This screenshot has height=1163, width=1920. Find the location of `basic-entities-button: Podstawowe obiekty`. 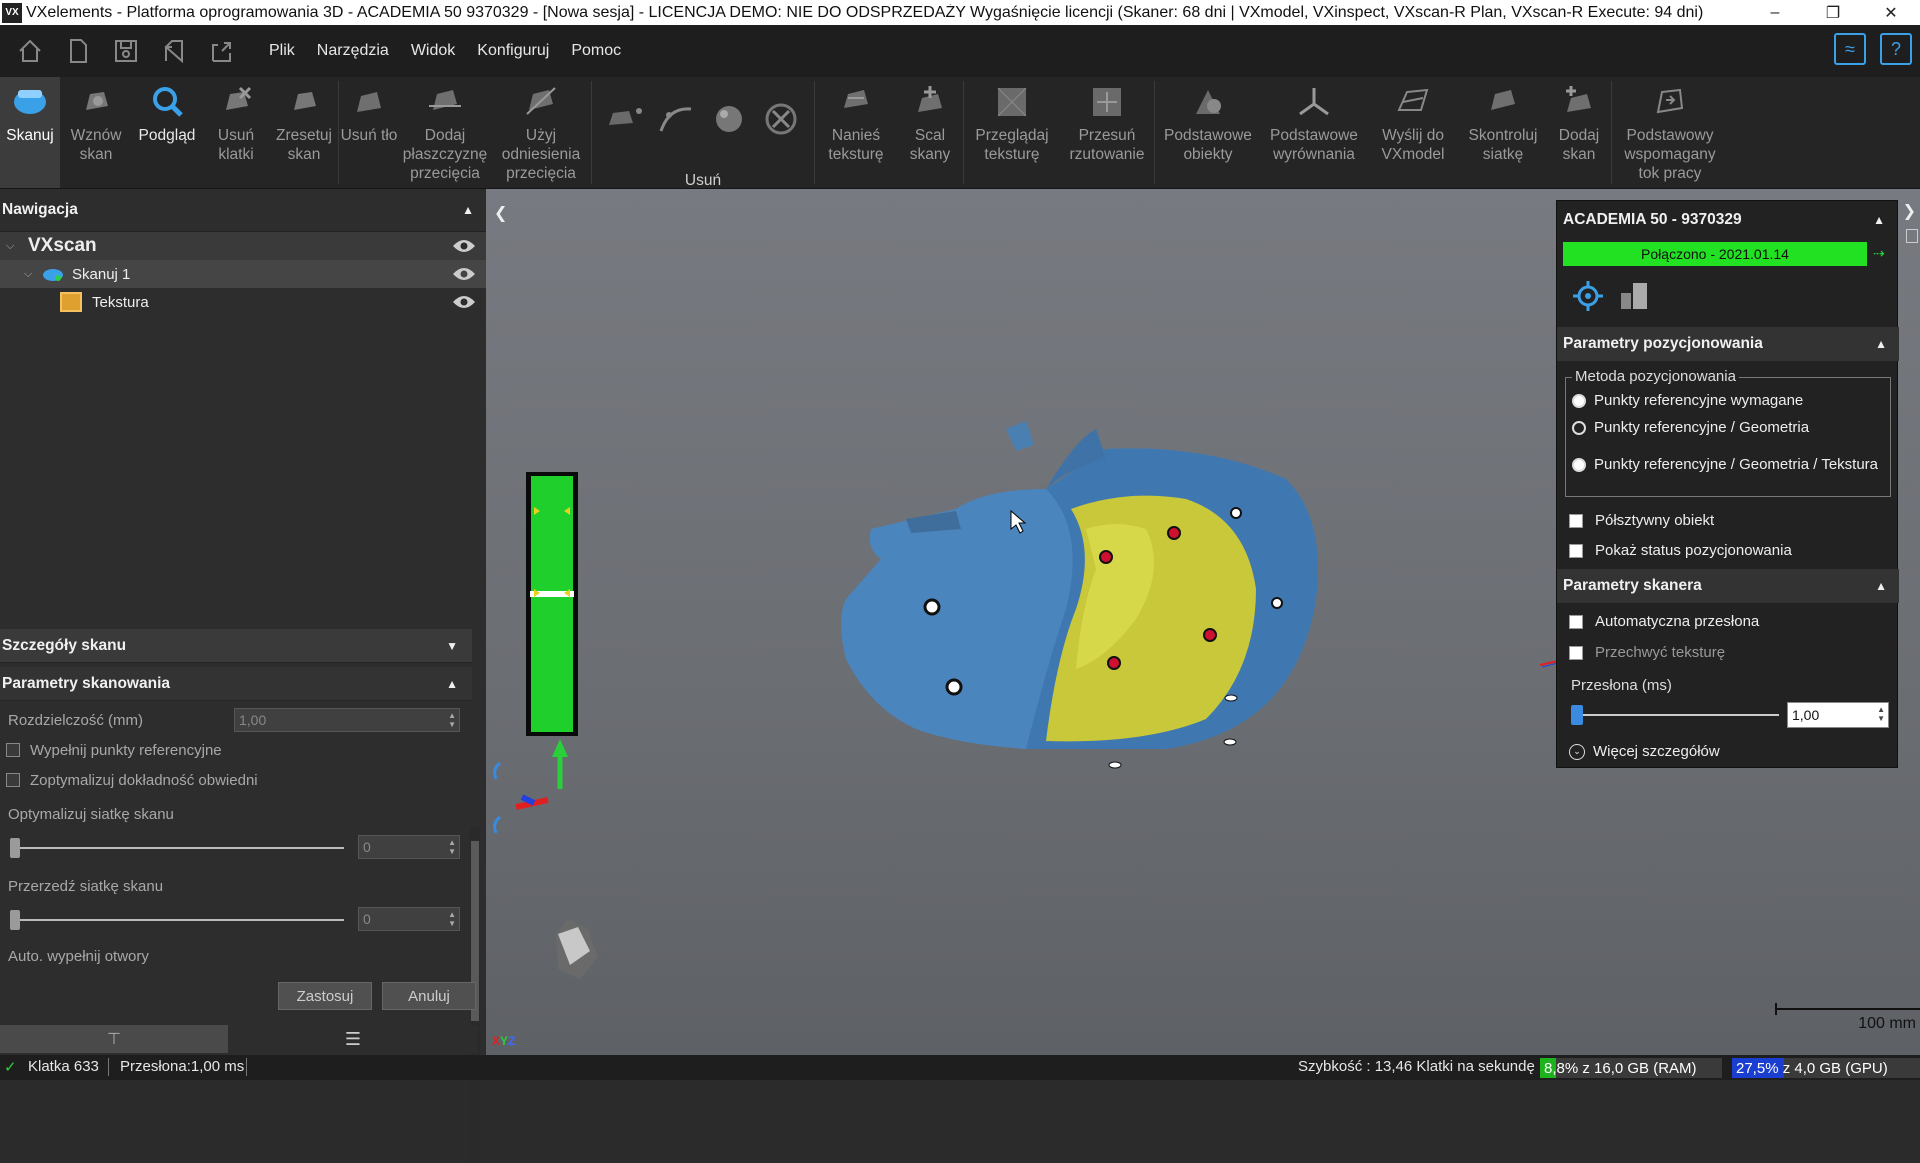

basic-entities-button: Podstawowe obiekty is located at coordinates (1208, 132).